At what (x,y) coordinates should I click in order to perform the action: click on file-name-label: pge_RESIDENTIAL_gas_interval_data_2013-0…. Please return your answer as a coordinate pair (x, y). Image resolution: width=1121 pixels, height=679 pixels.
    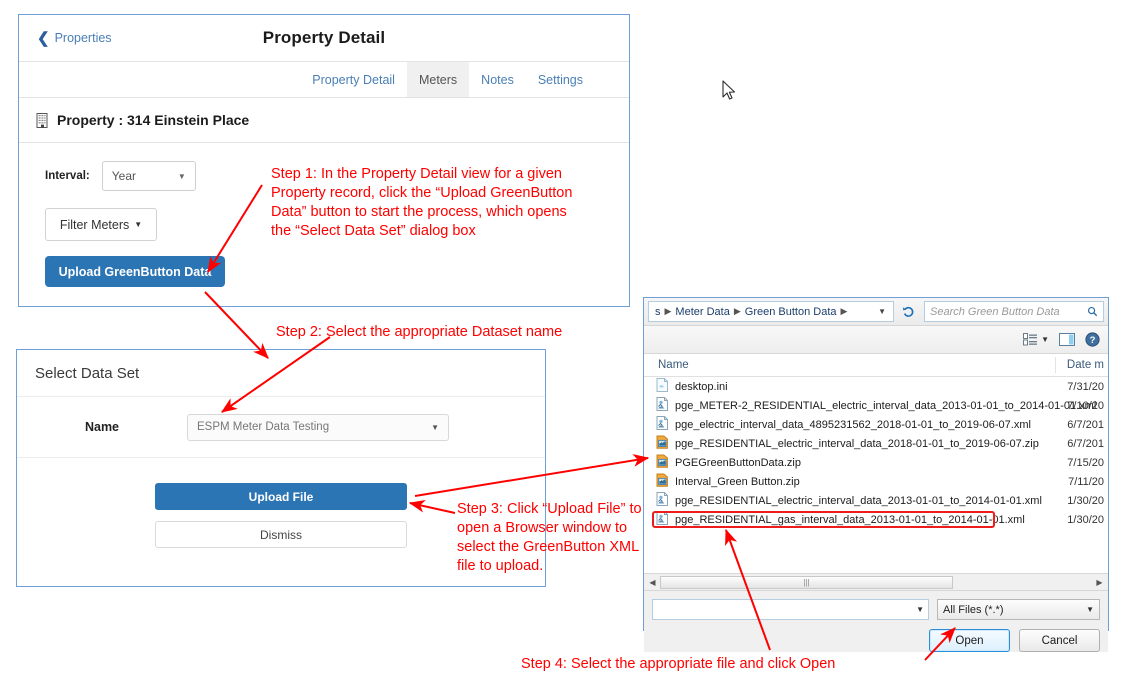
    Looking at the image, I should click on (850, 519).